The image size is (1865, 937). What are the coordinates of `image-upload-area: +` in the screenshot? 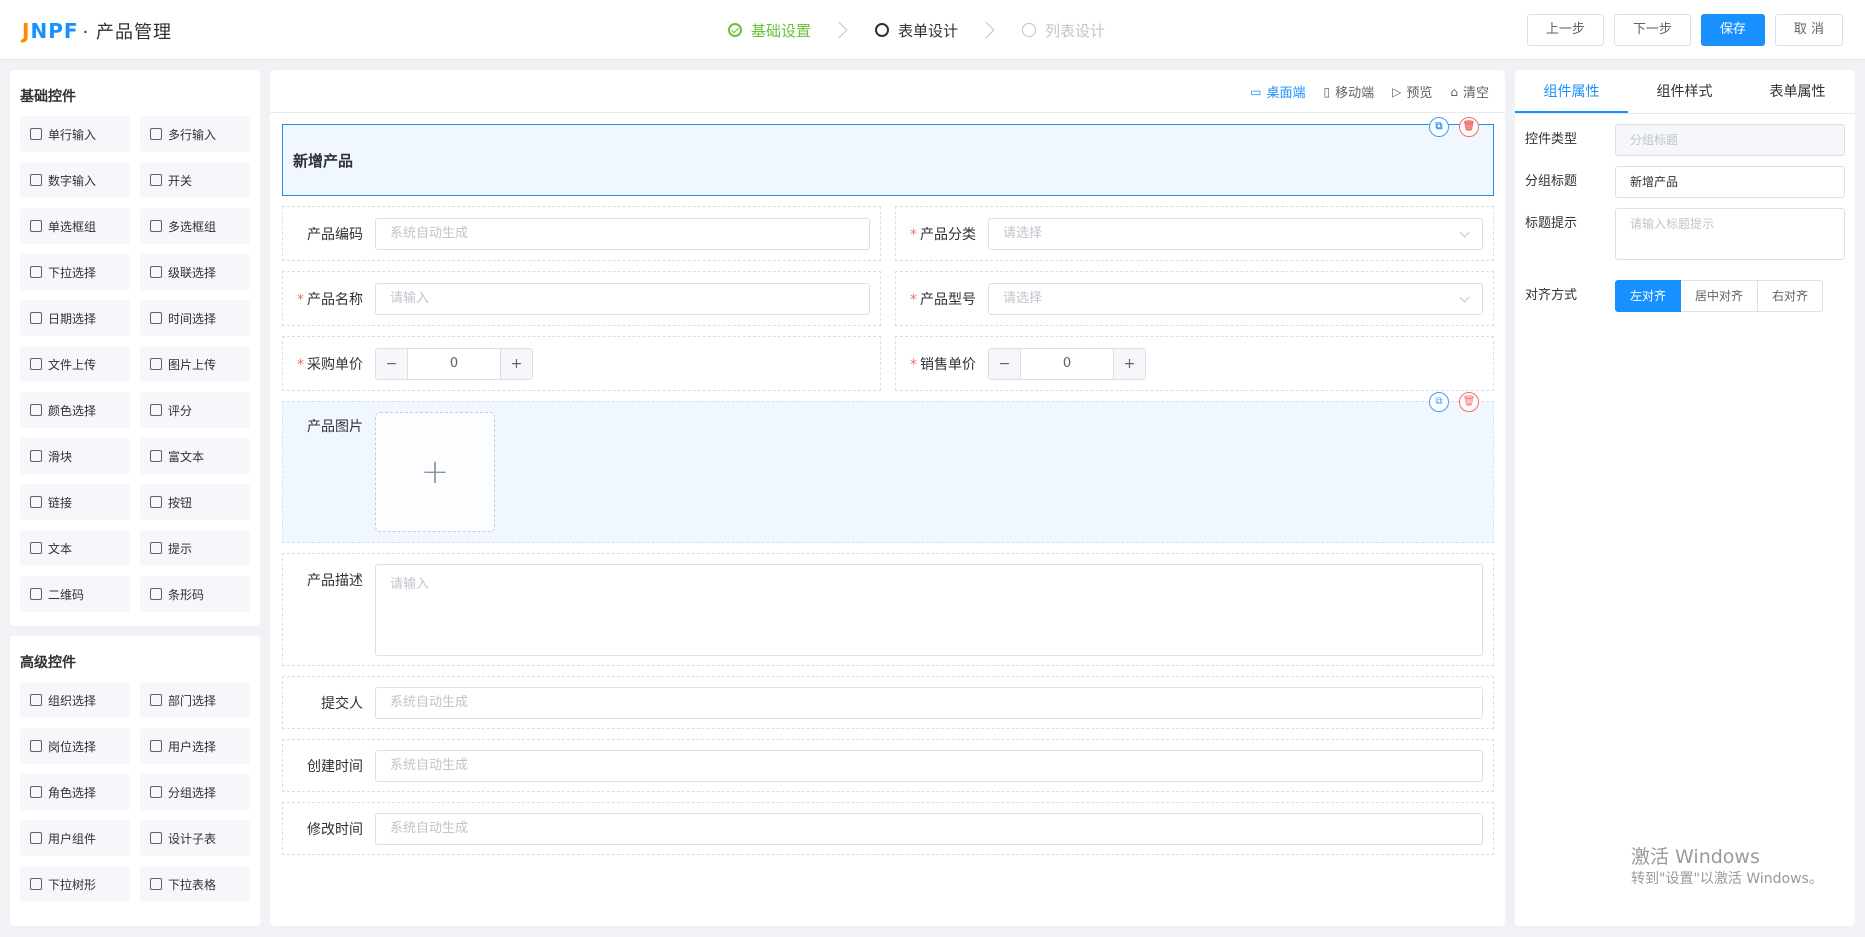 It's located at (435, 472).